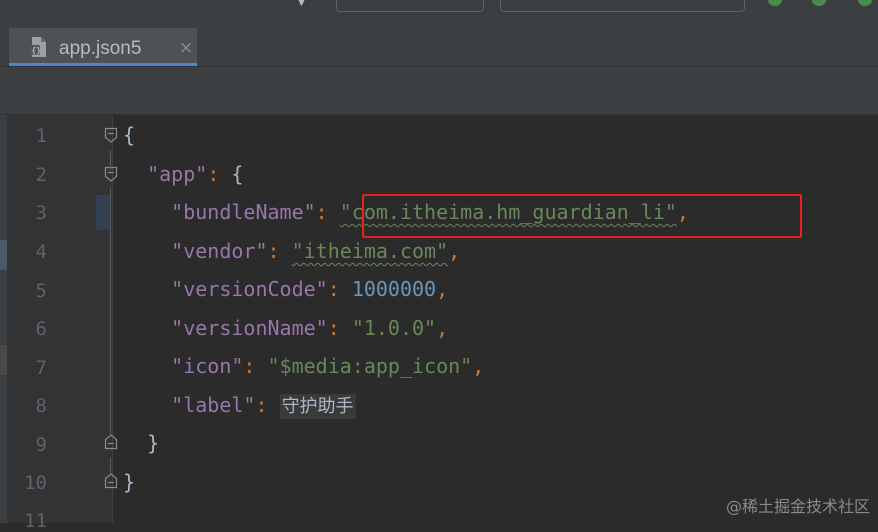 Image resolution: width=878 pixels, height=532 pixels. What do you see at coordinates (797, 506) in the screenshot?
I see `watermark: @稀土掘金技术社区` at bounding box center [797, 506].